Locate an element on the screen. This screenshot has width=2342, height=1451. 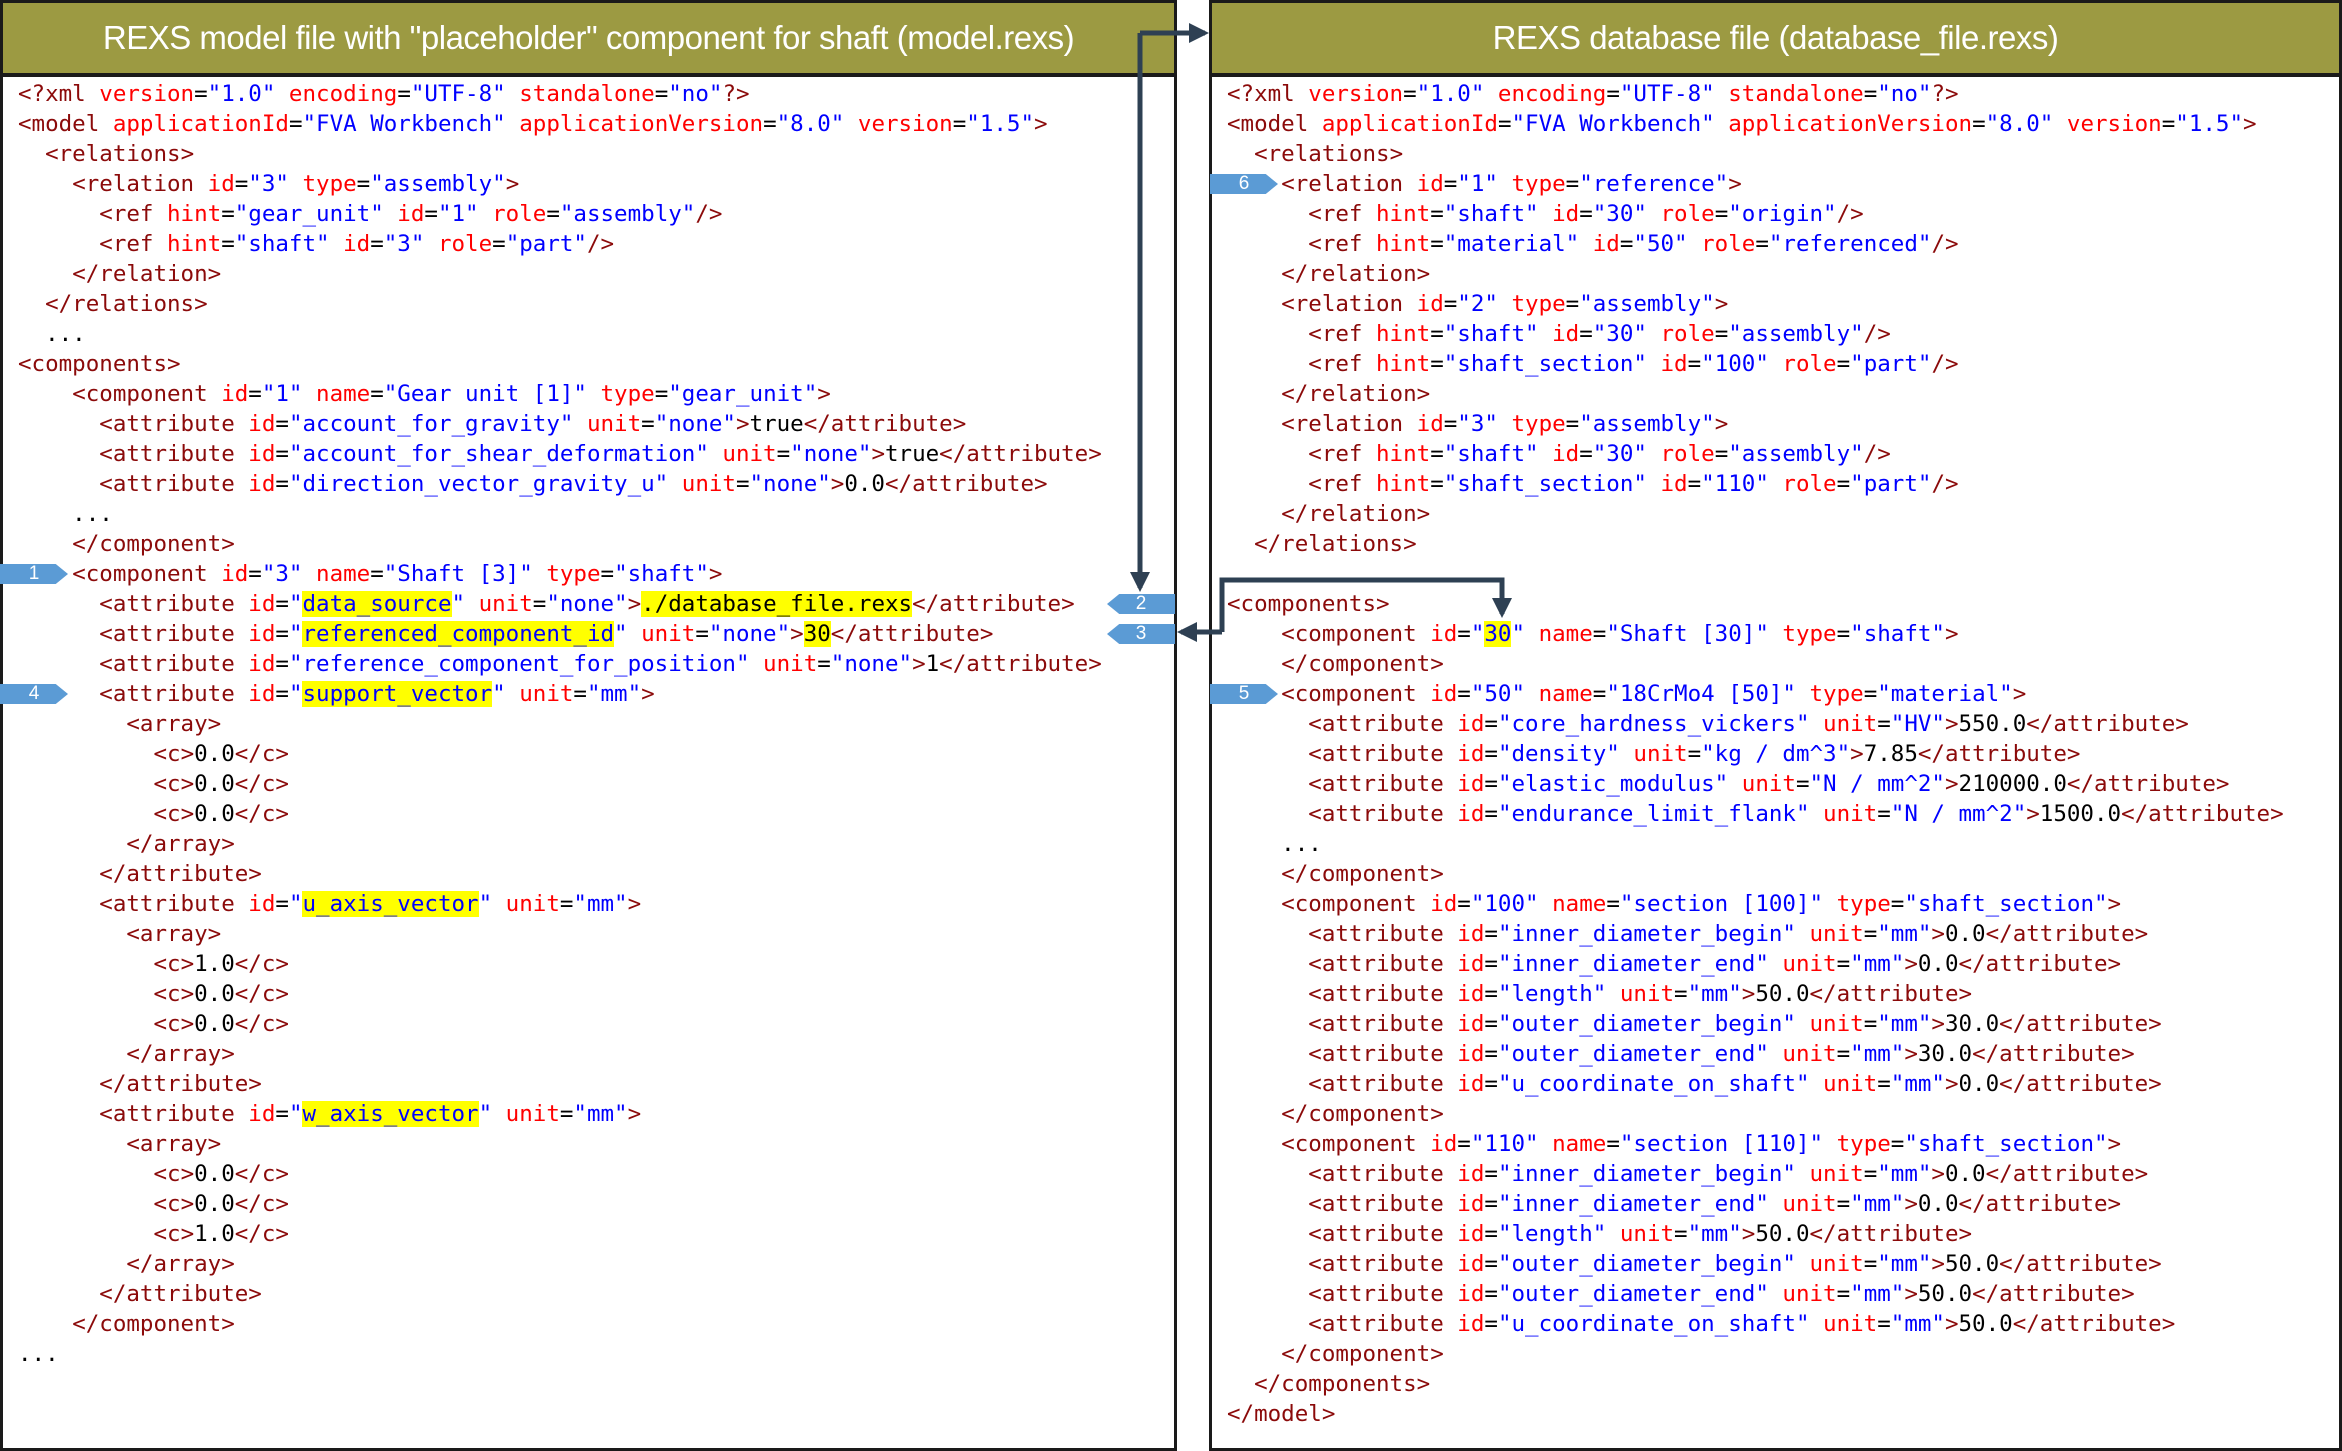
code-token: "1.0" is located at coordinates (1450, 94).